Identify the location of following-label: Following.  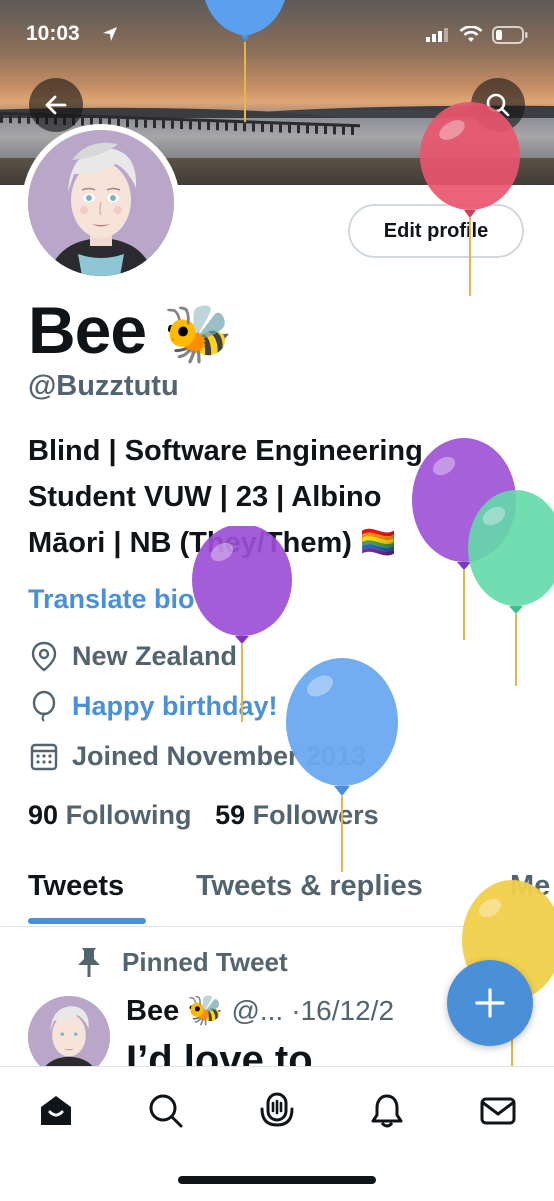
(128, 815).